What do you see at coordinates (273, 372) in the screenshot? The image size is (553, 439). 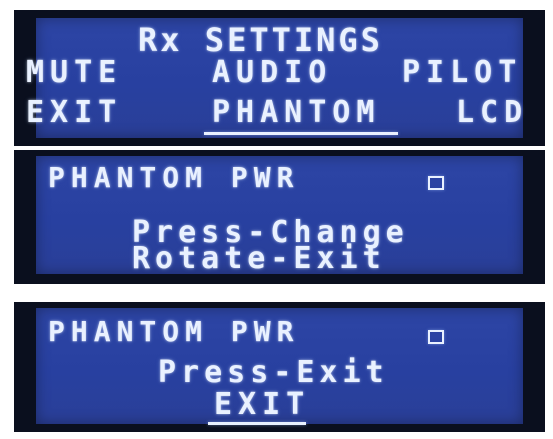 I see `hint-press-exit: Press-Exit` at bounding box center [273, 372].